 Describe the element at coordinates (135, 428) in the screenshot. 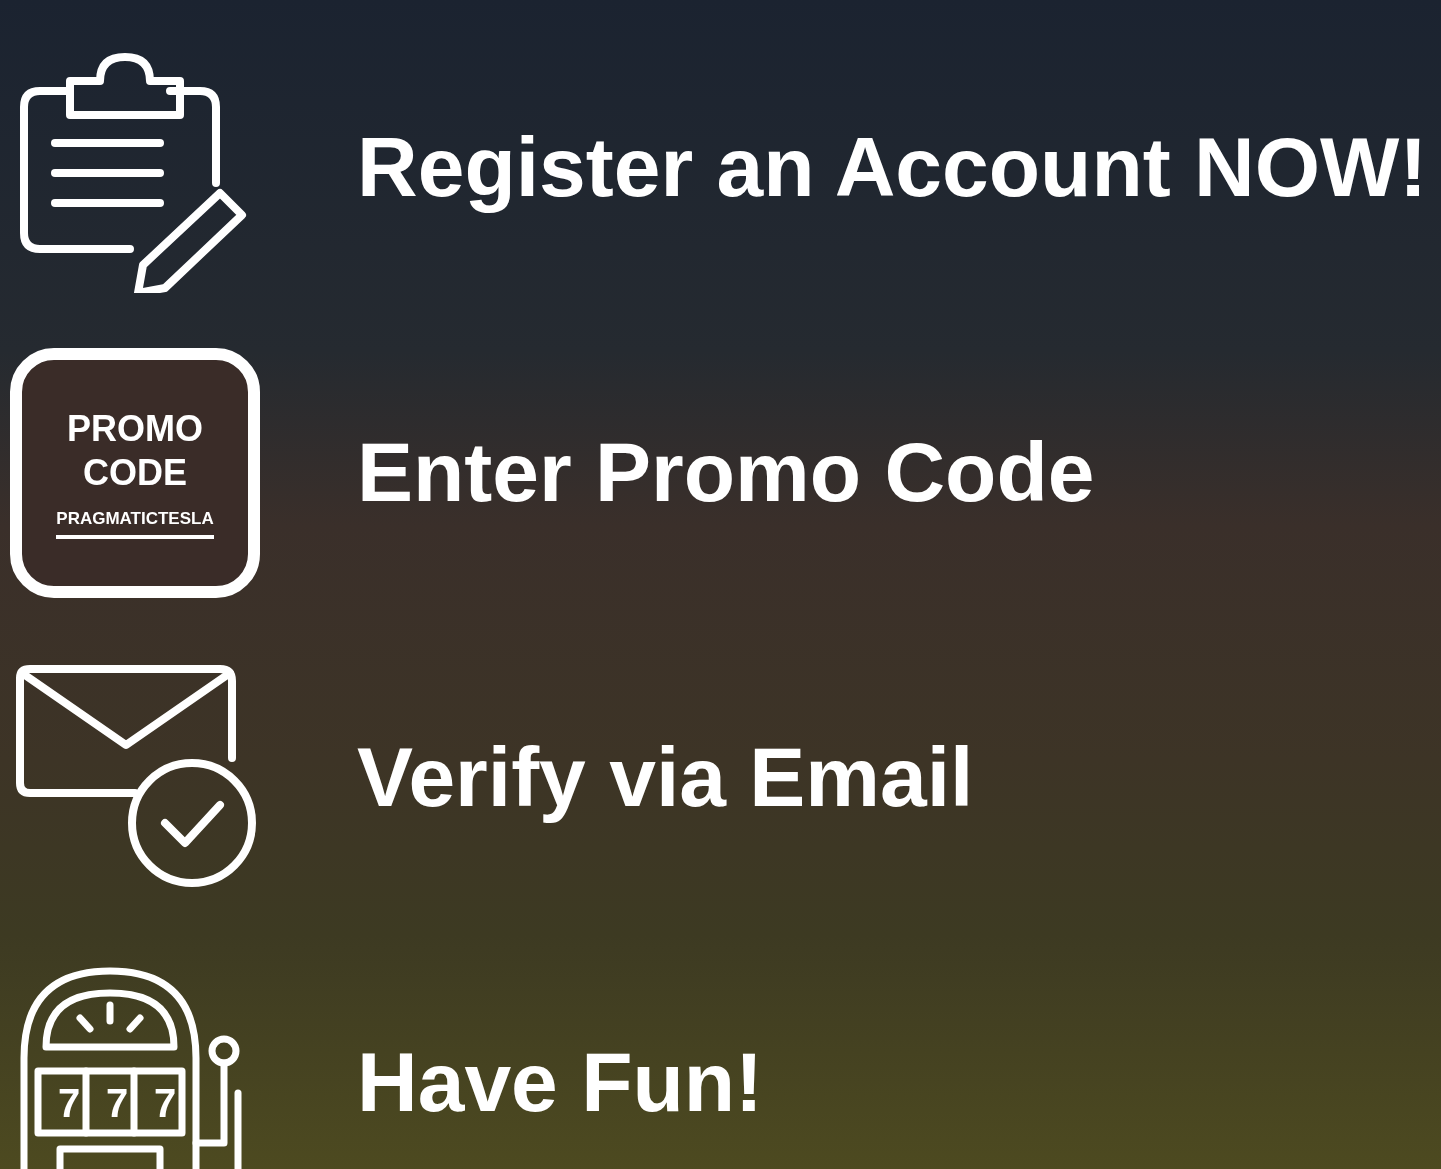

I see `badge-text: PROMO` at that location.